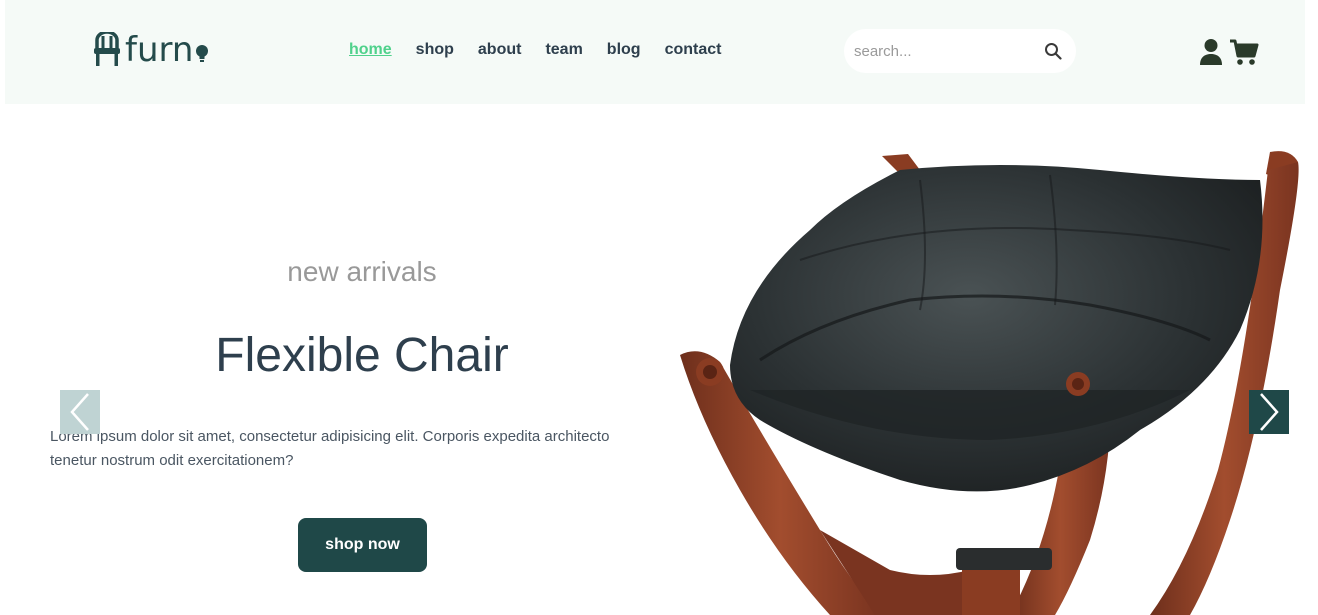  I want to click on main-nav: home shop about team blog contact, so click(535, 50).